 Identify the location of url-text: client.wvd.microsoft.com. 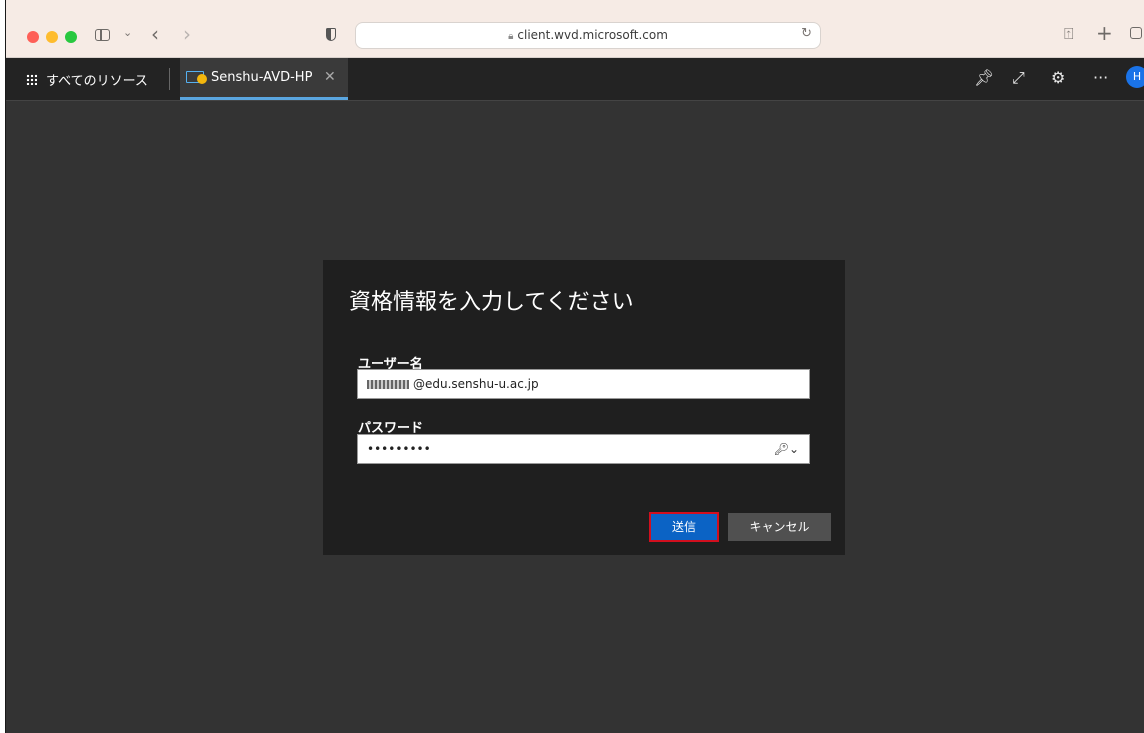
(592, 35).